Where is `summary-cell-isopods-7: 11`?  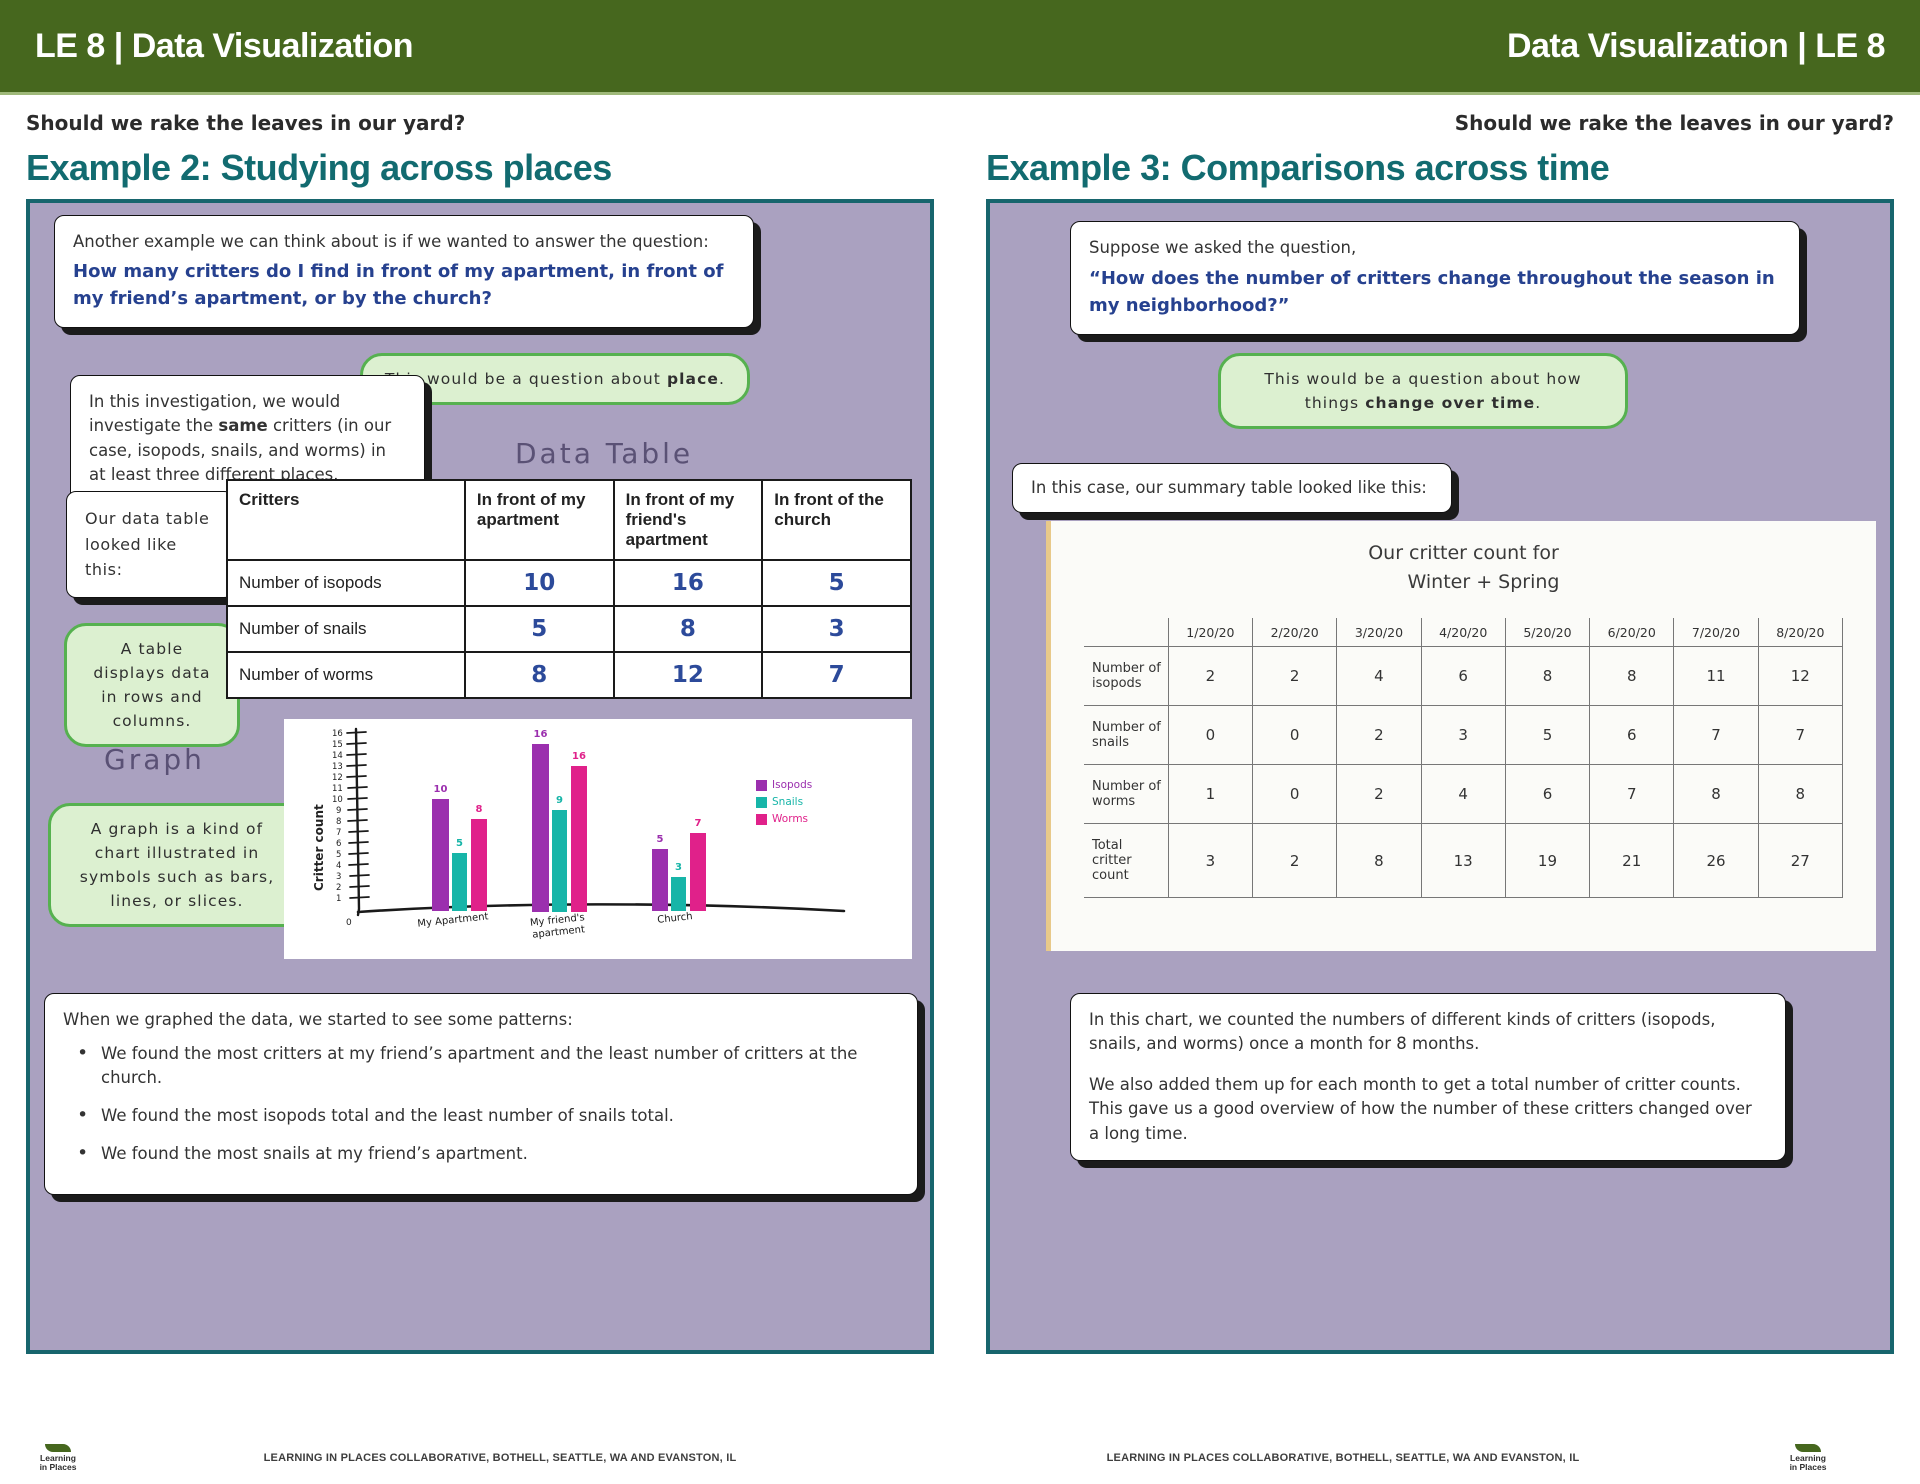 summary-cell-isopods-7: 11 is located at coordinates (1716, 676).